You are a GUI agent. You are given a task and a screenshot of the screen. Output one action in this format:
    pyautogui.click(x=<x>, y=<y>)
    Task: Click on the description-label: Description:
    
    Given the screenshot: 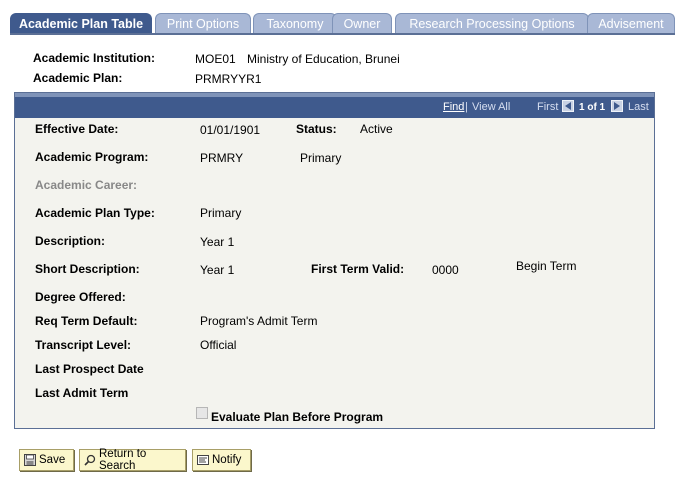 What is the action you would take?
    pyautogui.click(x=70, y=241)
    